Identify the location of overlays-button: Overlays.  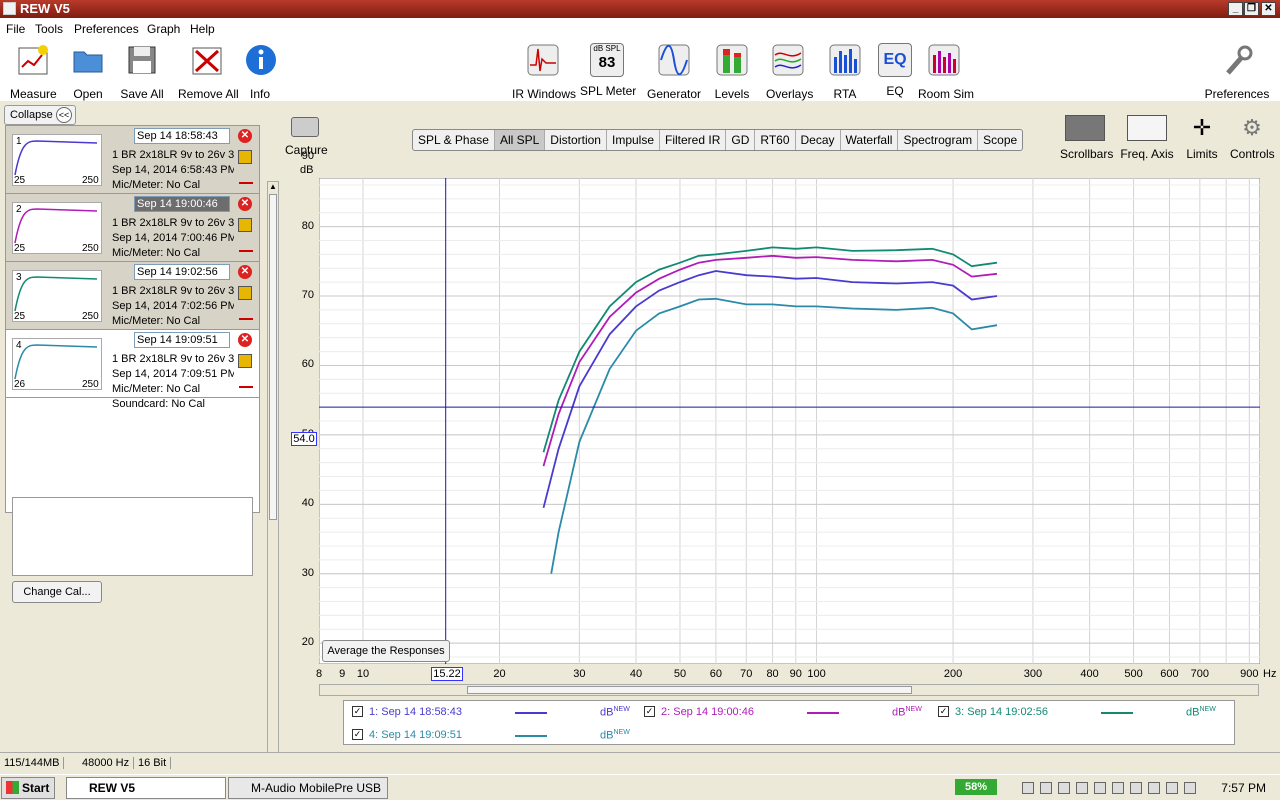
(789, 72).